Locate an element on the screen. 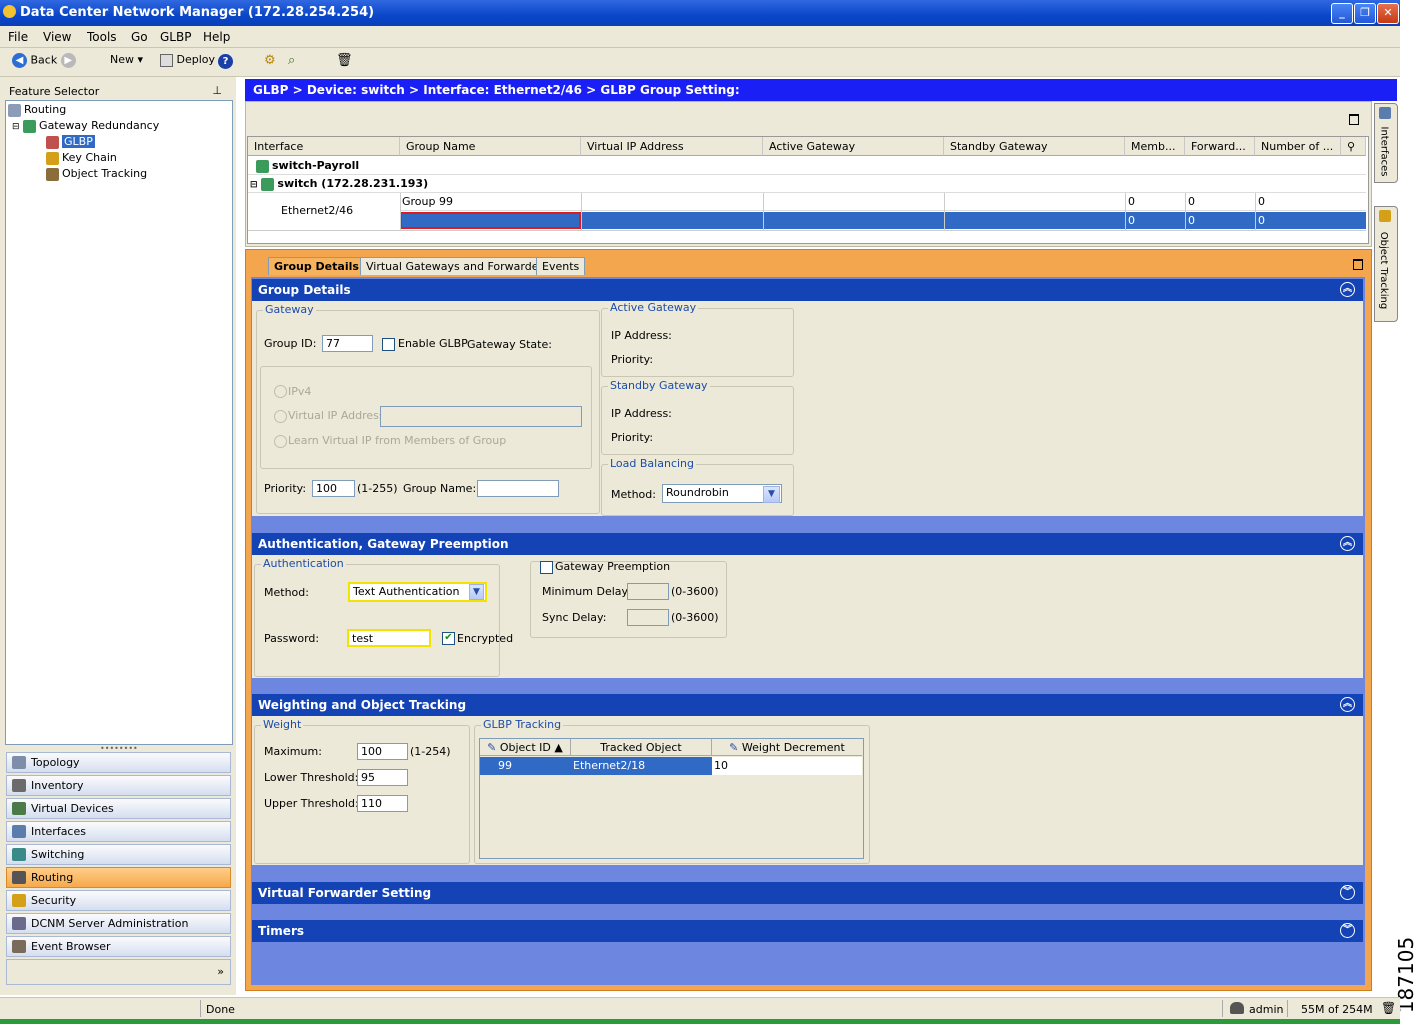 This screenshot has height=1024, width=1428. lower-threshold-input: 95 is located at coordinates (382, 777).